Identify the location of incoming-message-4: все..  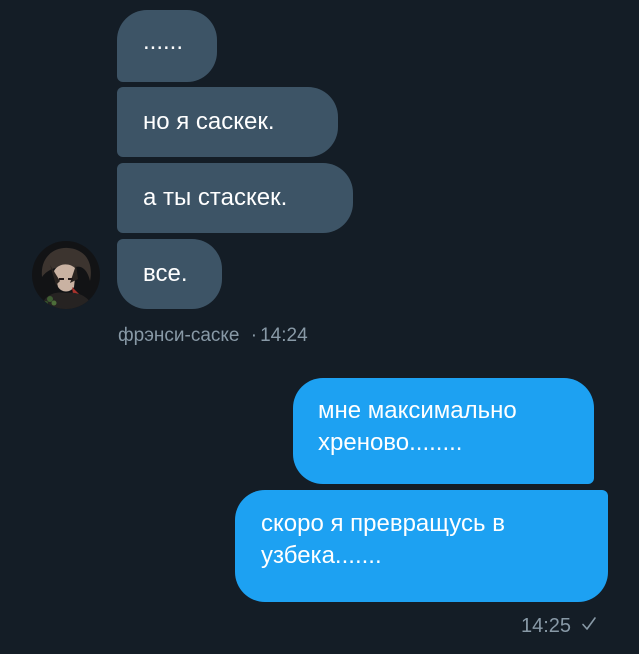
(169, 274).